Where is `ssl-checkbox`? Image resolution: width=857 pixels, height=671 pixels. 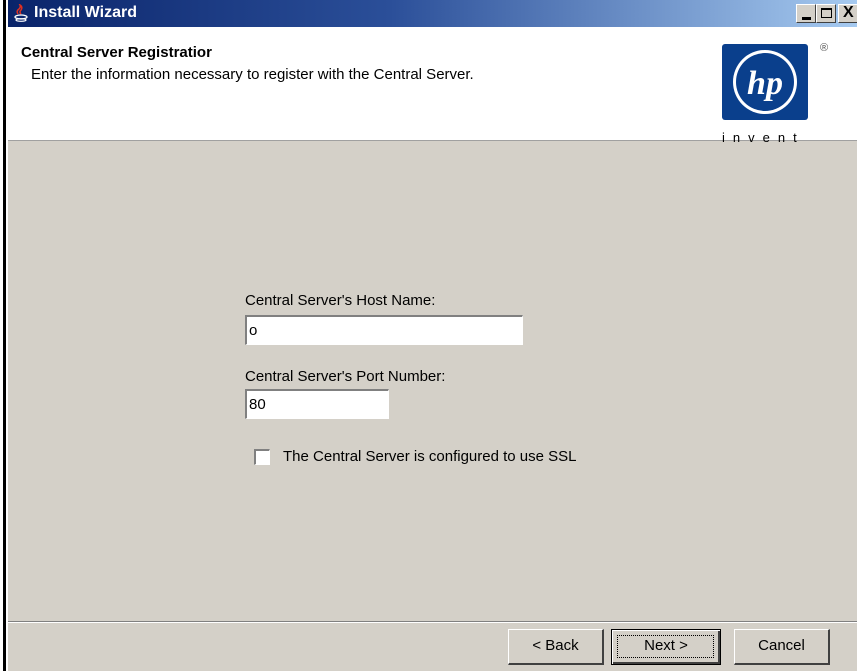
ssl-checkbox is located at coordinates (262, 457).